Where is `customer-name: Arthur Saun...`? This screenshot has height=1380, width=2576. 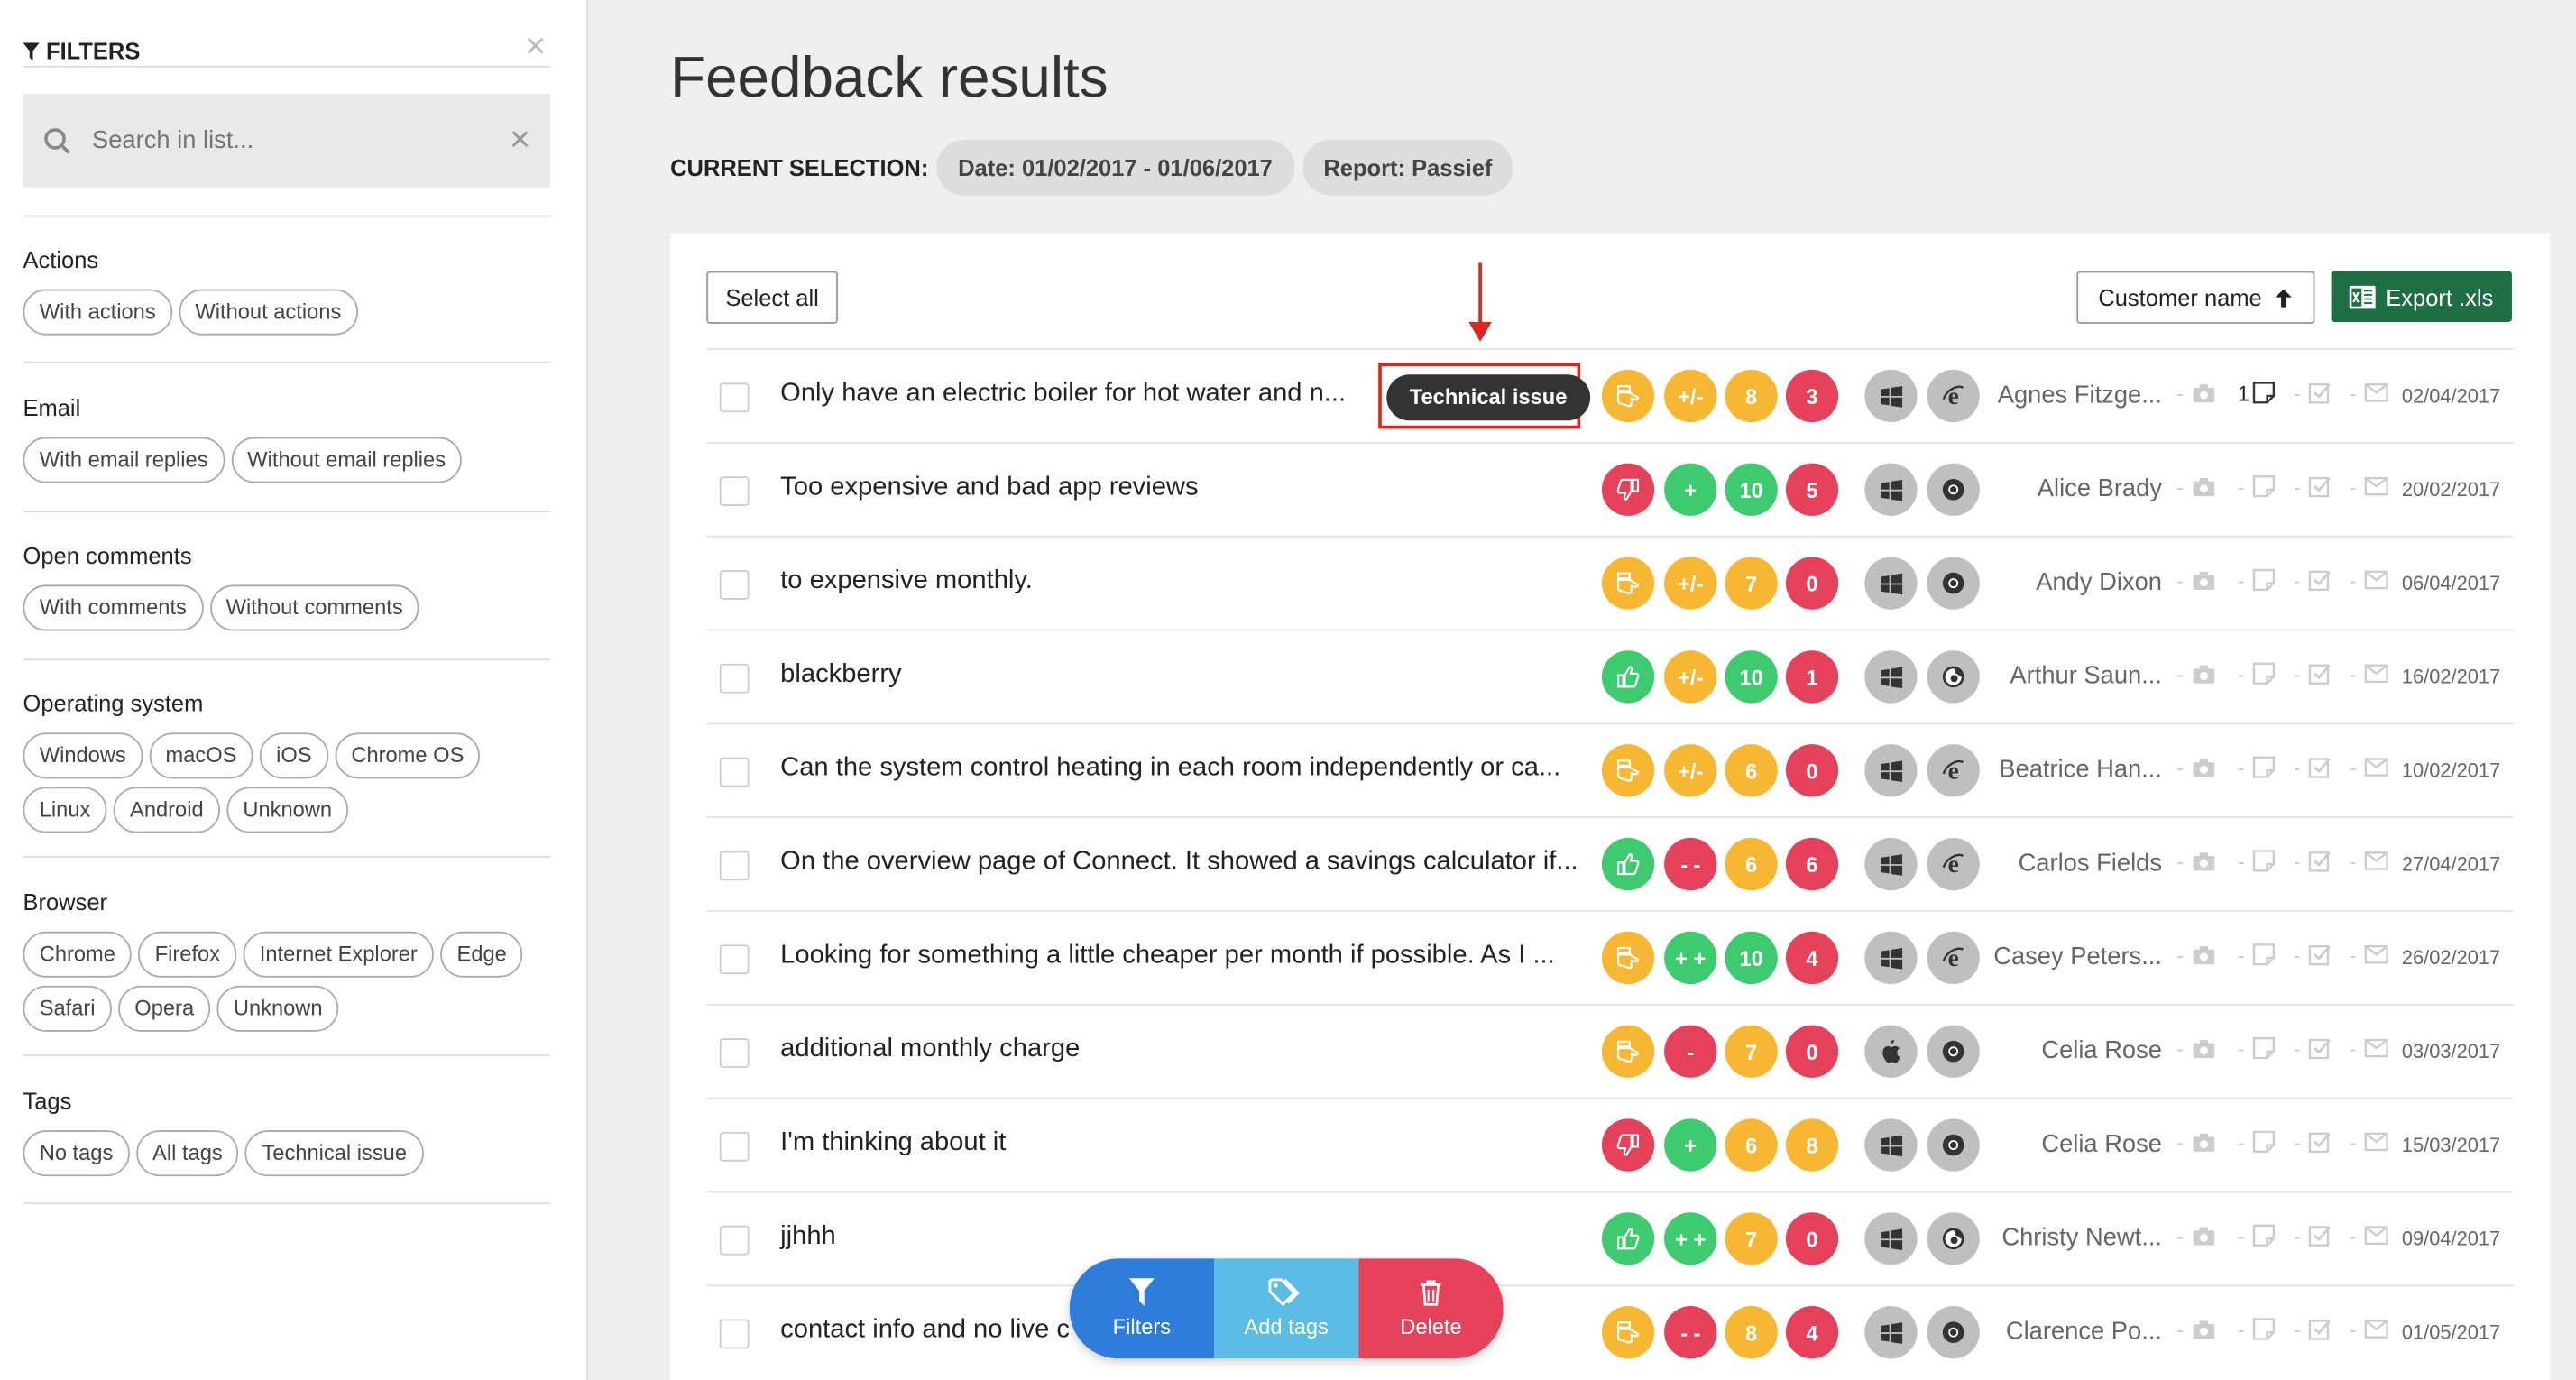
customer-name: Arthur Saun... is located at coordinates (2086, 676).